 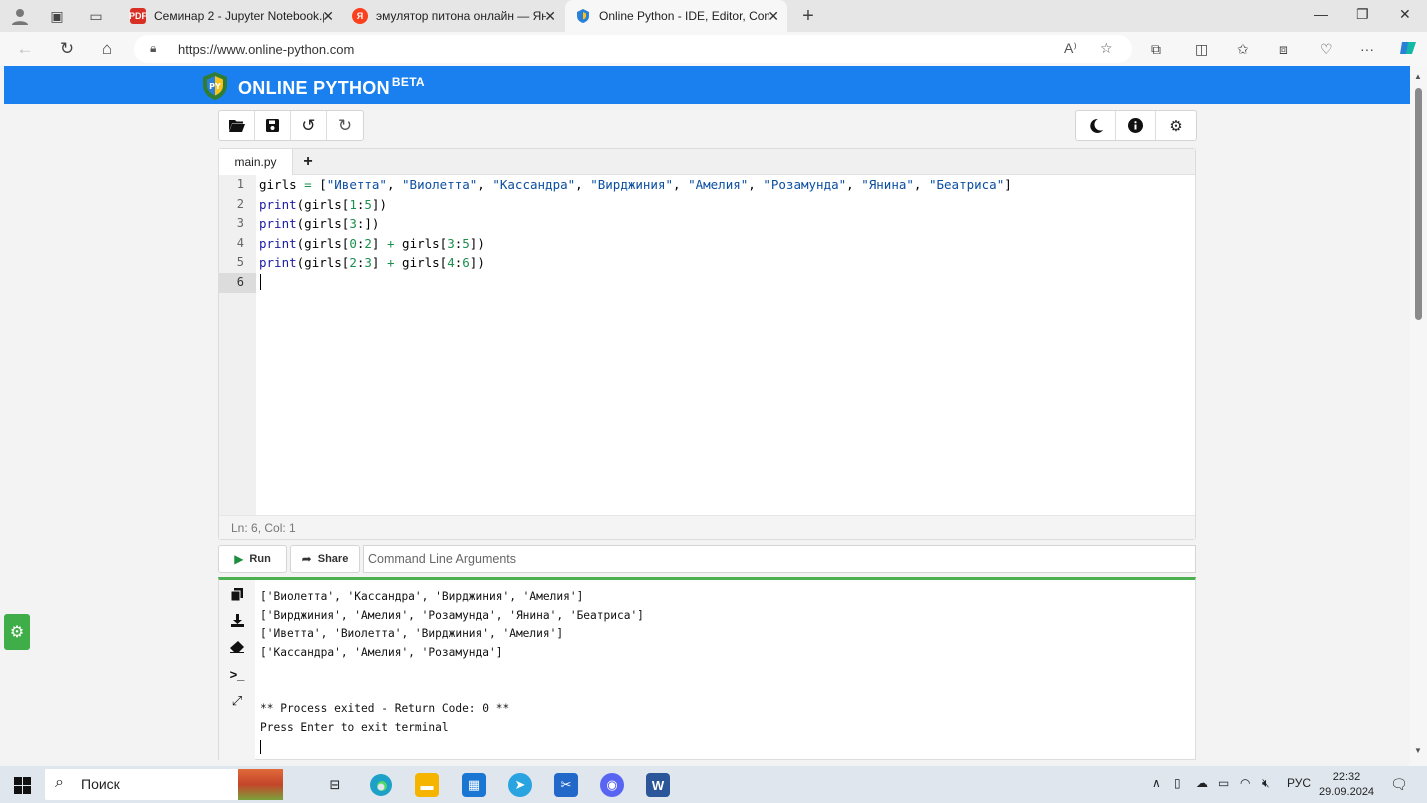 What do you see at coordinates (408, 82) in the screenshot?
I see `beta-badge: BETA` at bounding box center [408, 82].